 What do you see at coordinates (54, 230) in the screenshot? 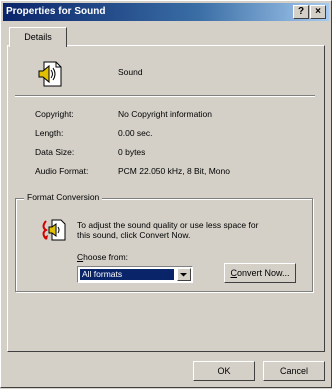
I see `convert-sound-icon` at bounding box center [54, 230].